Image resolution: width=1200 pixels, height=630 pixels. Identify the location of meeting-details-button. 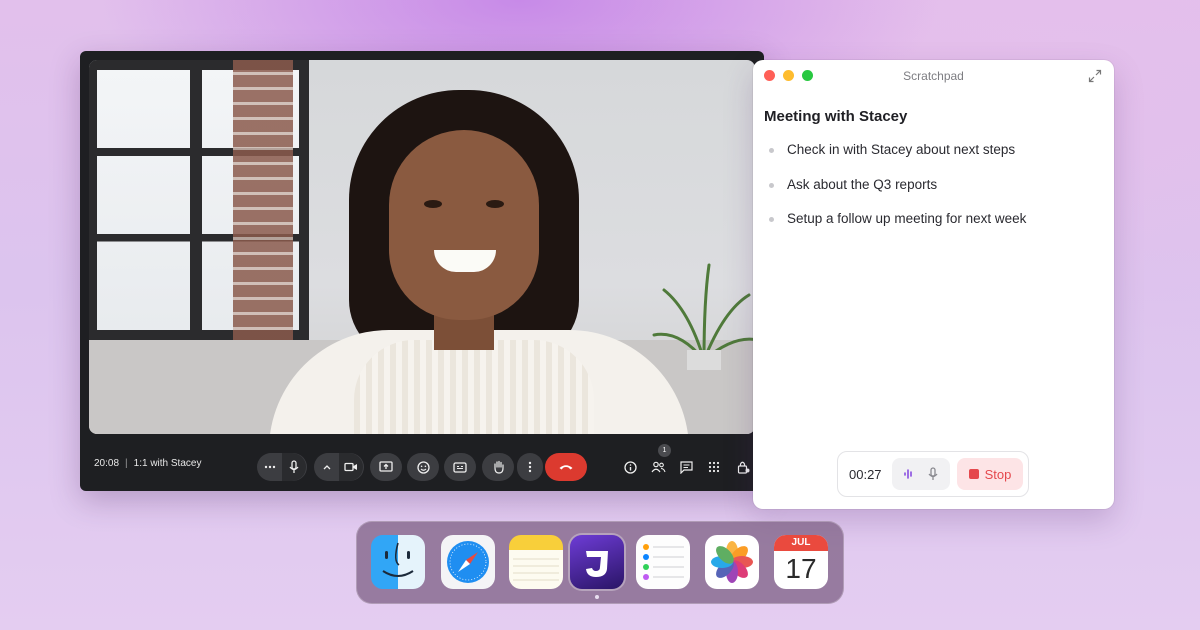
(630, 467).